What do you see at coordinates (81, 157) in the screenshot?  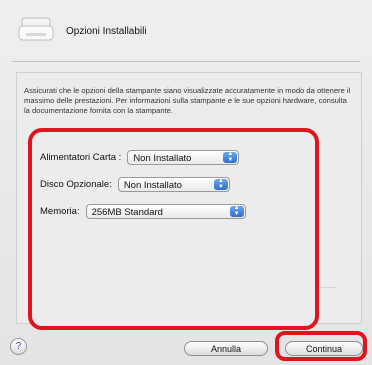 I see `option-label: Alimentatori Carta :` at bounding box center [81, 157].